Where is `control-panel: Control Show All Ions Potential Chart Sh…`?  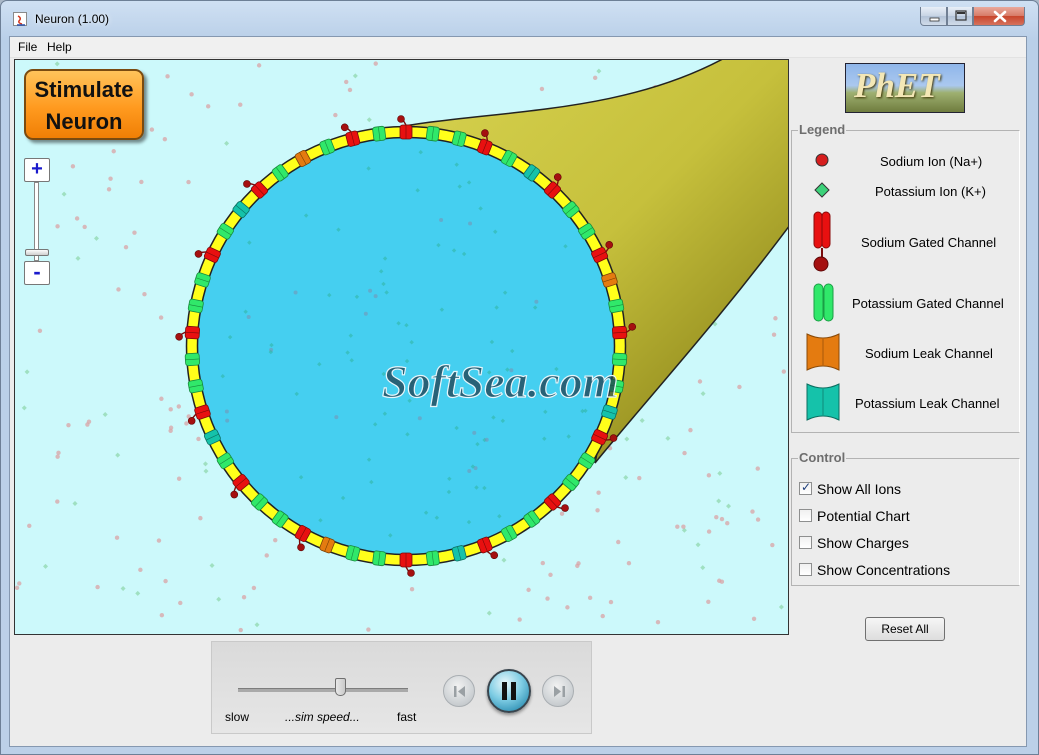 control-panel: Control Show All Ions Potential Chart Sh… is located at coordinates (905, 518).